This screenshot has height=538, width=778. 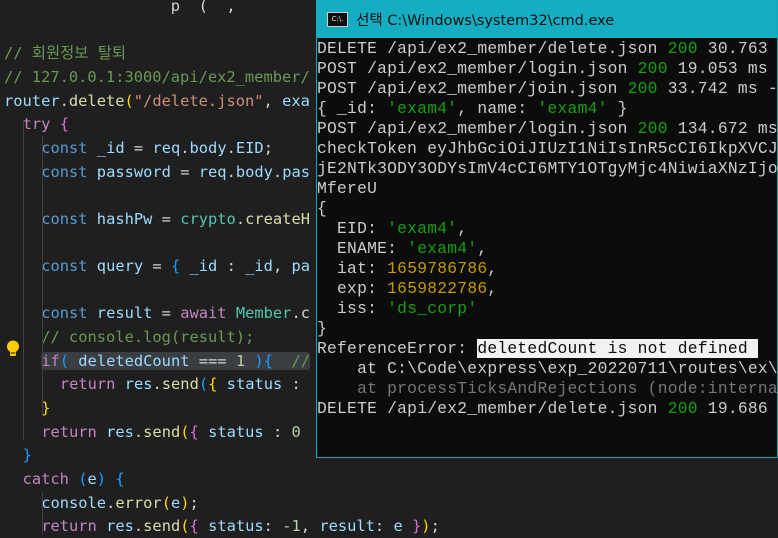 What do you see at coordinates (352, 228) in the screenshot?
I see `terminal-text: EID:` at bounding box center [352, 228].